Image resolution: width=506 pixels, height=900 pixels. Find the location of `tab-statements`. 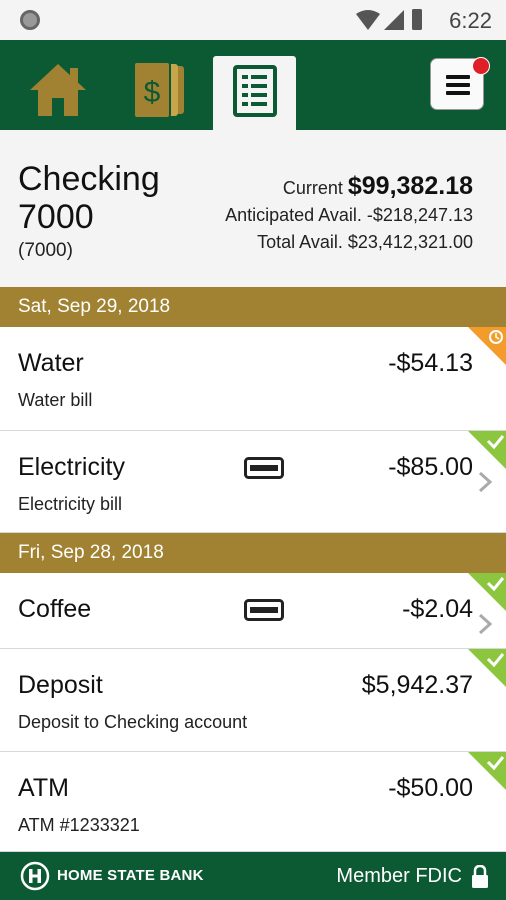

tab-statements is located at coordinates (254, 93).